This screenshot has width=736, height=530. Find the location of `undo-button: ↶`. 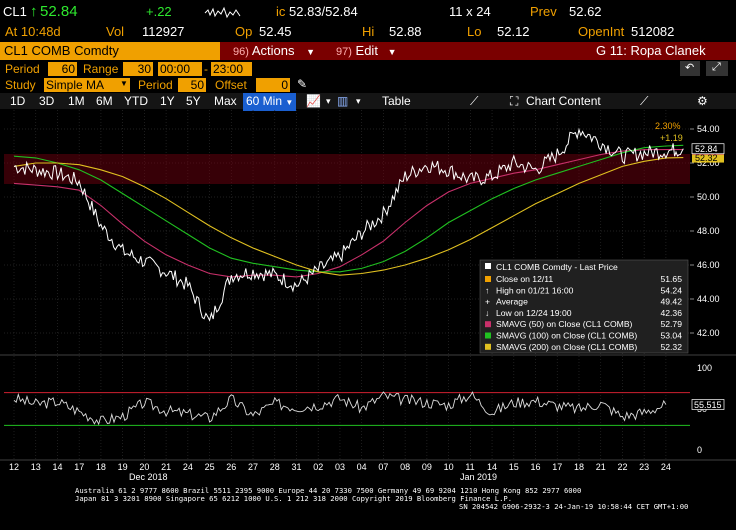

undo-button: ↶ is located at coordinates (690, 68).